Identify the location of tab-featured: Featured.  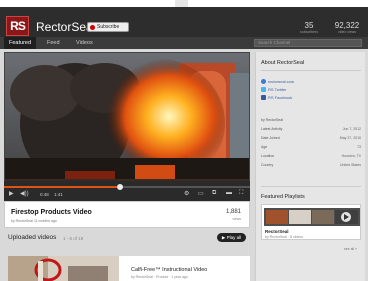
(20, 43).